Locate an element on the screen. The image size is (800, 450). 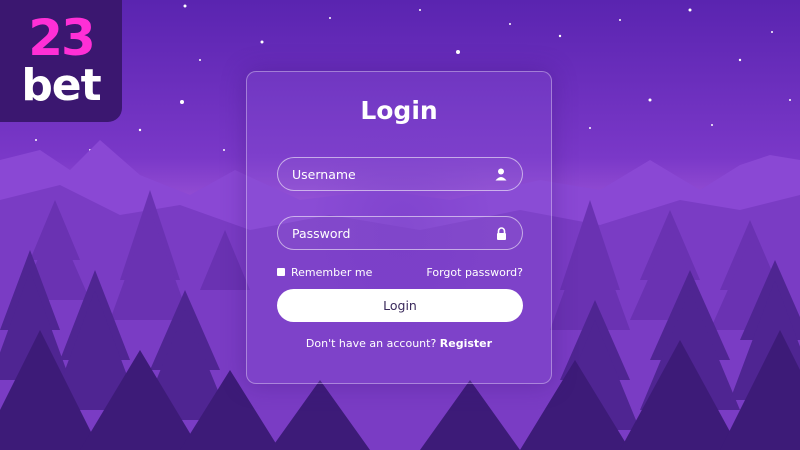
logo-word: bet is located at coordinates (61, 85).